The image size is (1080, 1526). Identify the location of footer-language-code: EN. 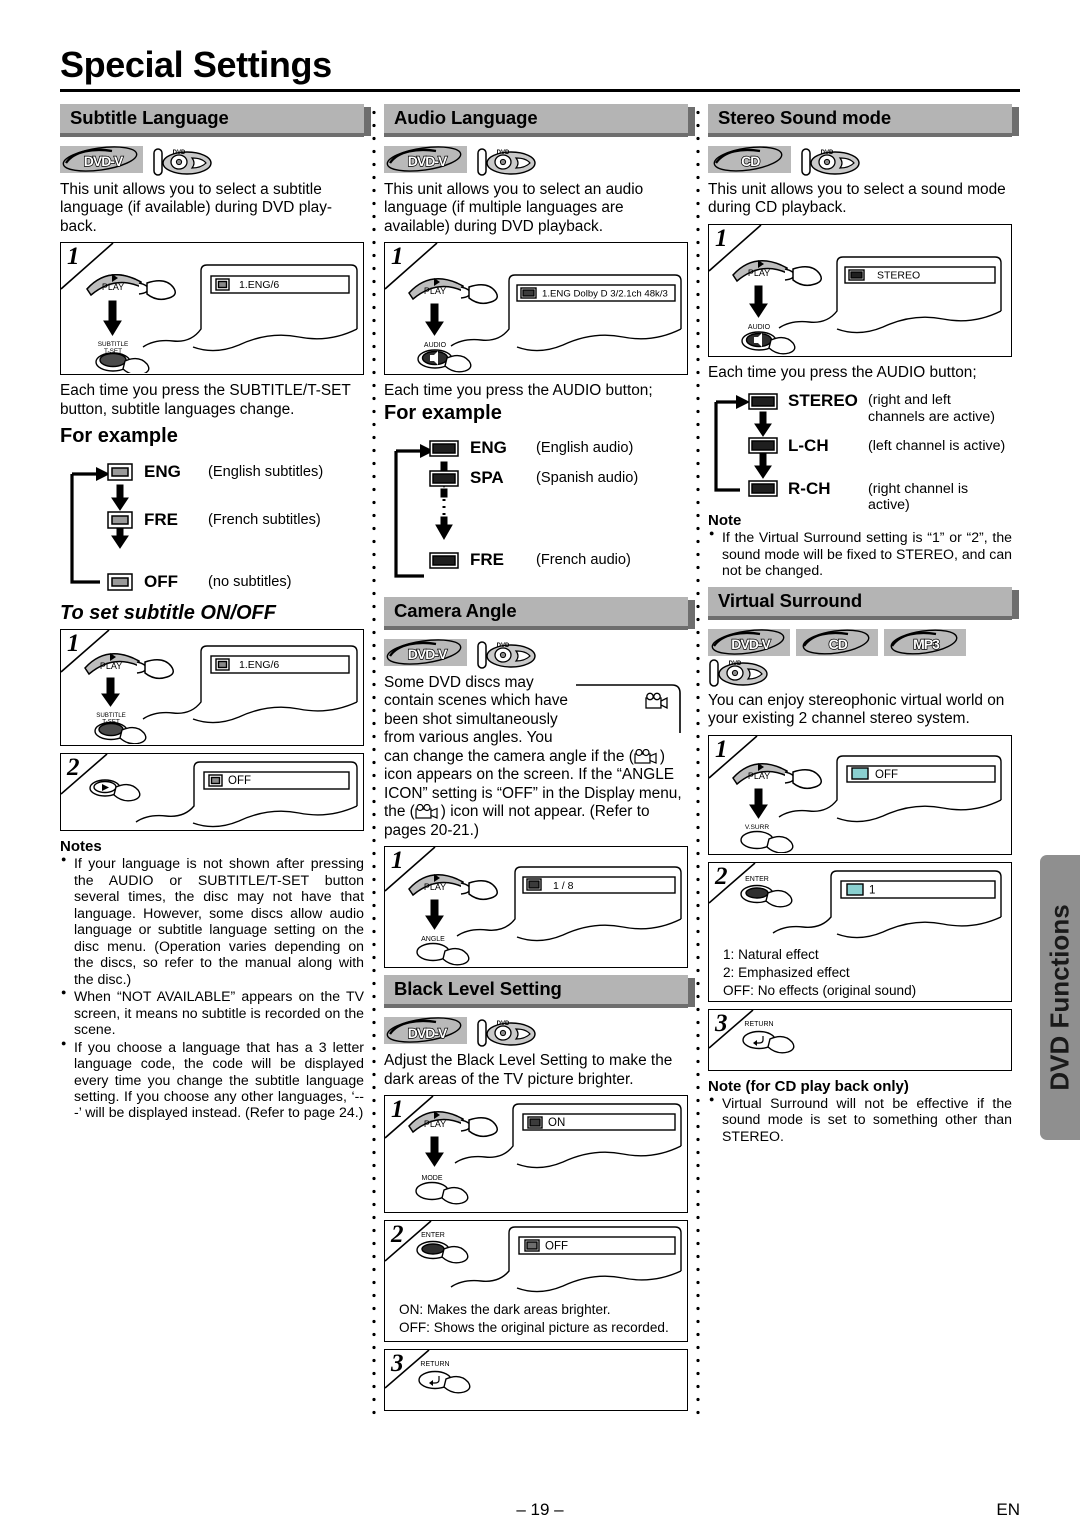
(1008, 1509).